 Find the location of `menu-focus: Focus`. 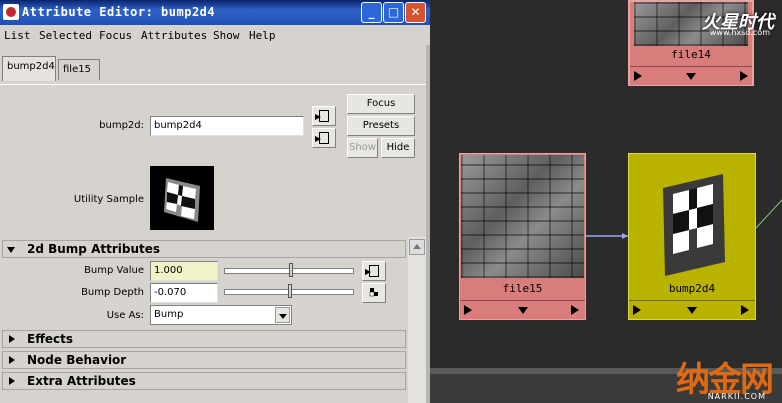

menu-focus: Focus is located at coordinates (115, 35).